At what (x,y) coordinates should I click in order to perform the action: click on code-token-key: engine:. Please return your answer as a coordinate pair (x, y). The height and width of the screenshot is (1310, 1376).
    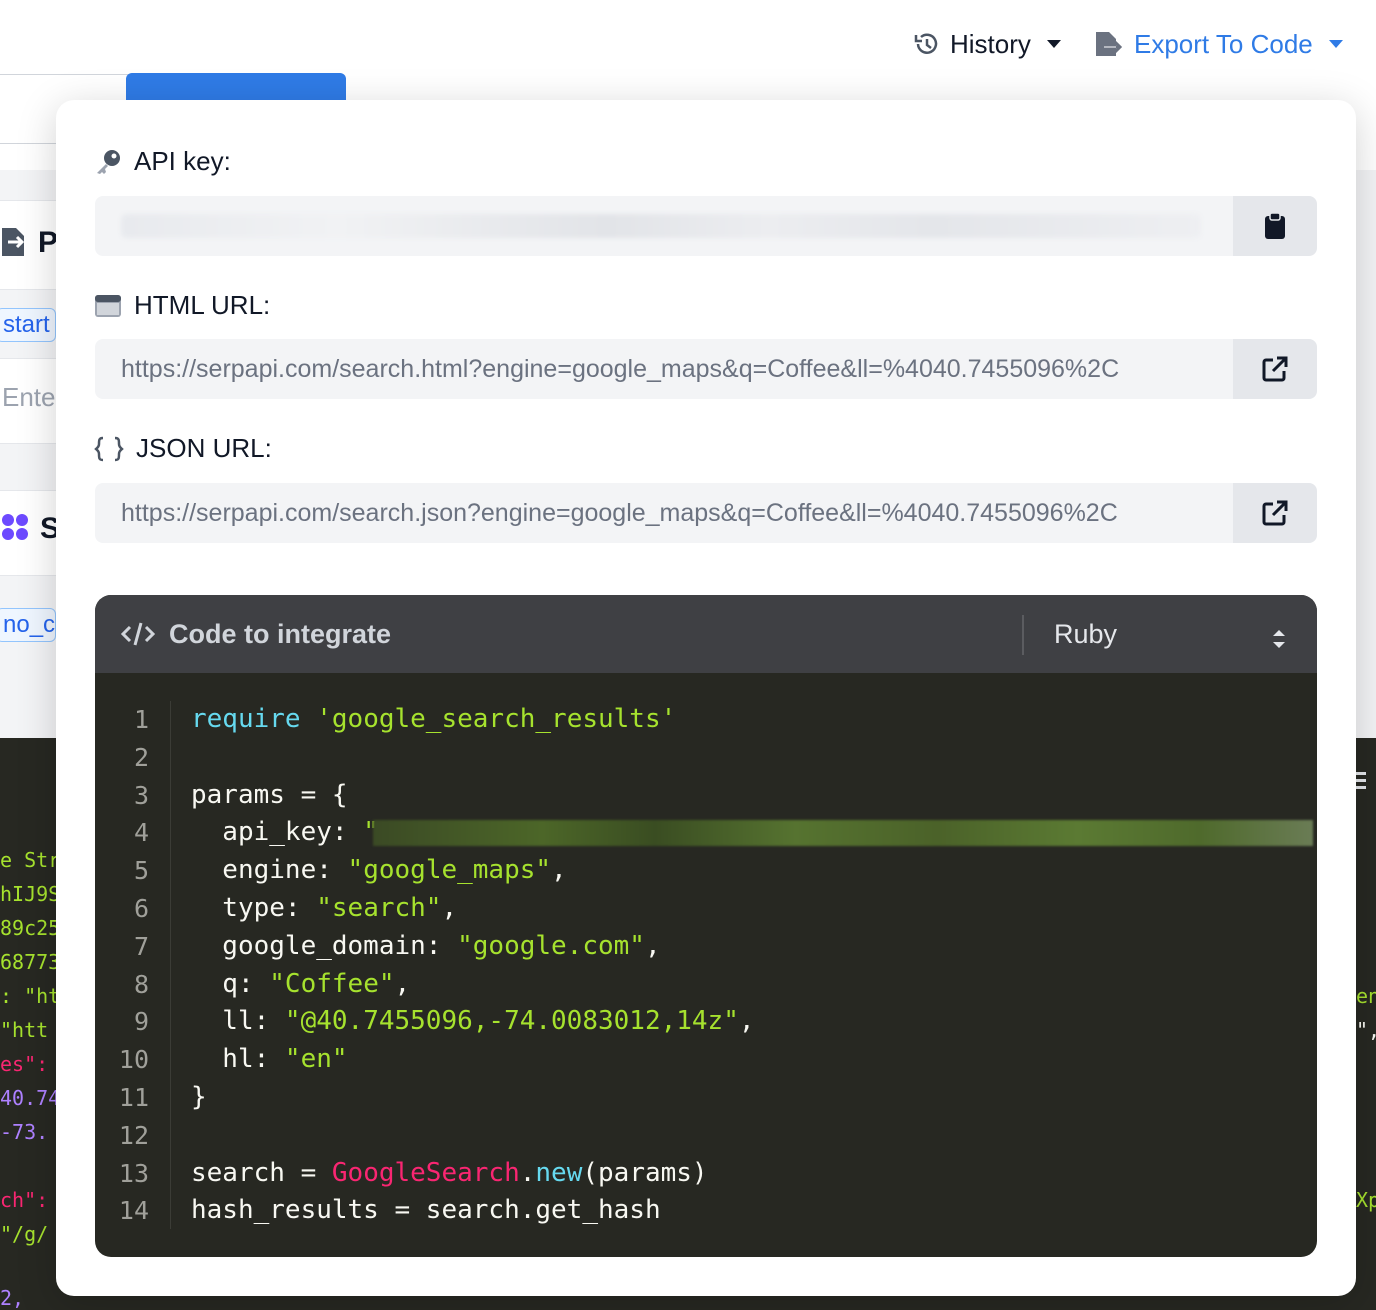
    Looking at the image, I should click on (269, 870).